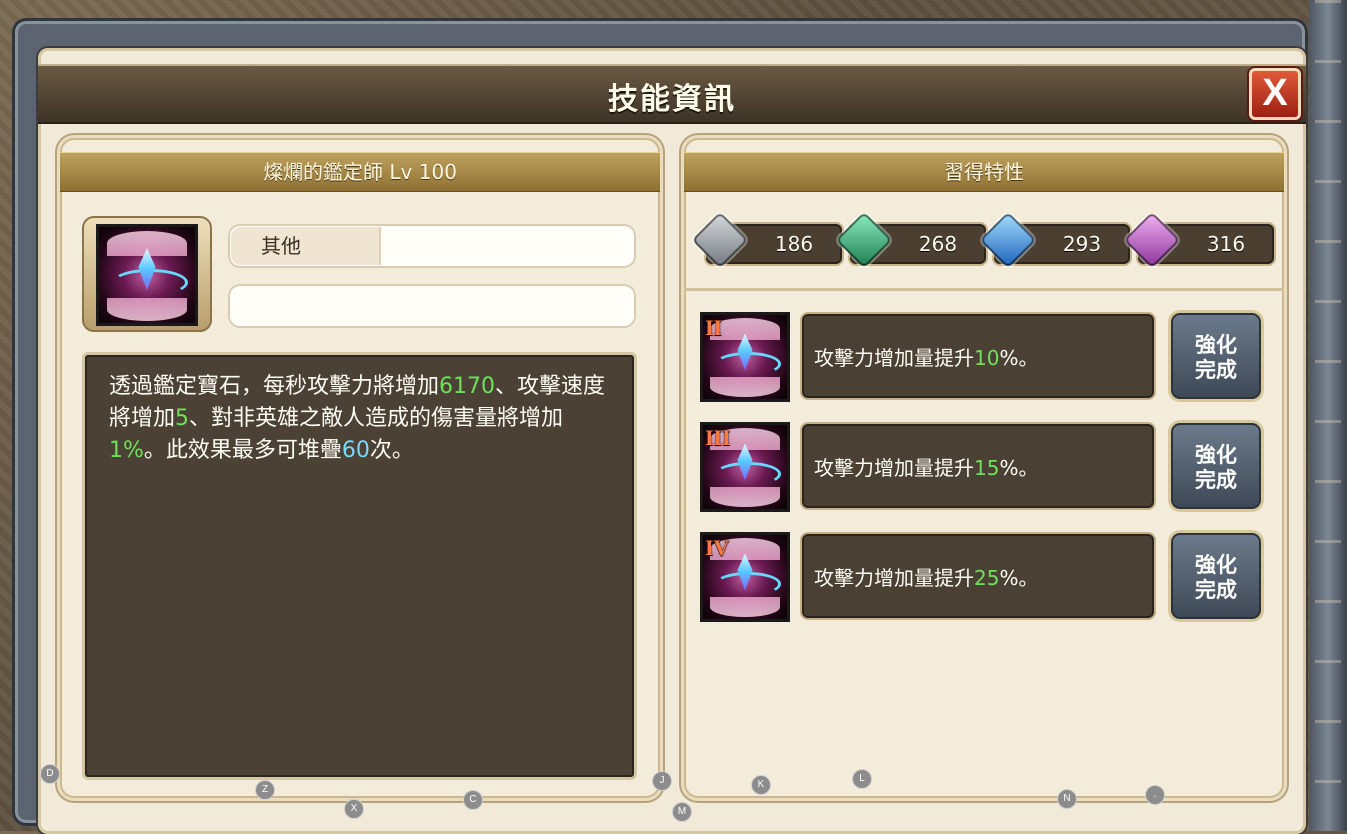  What do you see at coordinates (1008, 240) in the screenshot?
I see `blue-gem-icon` at bounding box center [1008, 240].